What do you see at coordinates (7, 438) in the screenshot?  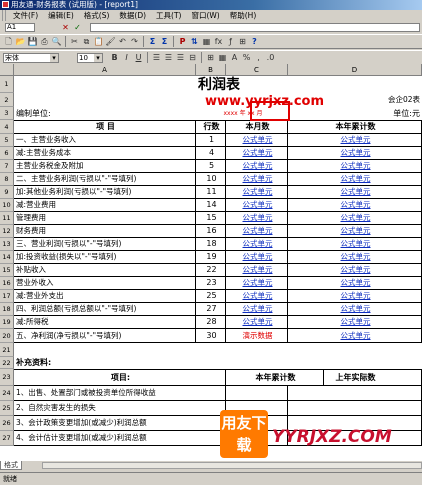 I see `row-header: 27` at bounding box center [7, 438].